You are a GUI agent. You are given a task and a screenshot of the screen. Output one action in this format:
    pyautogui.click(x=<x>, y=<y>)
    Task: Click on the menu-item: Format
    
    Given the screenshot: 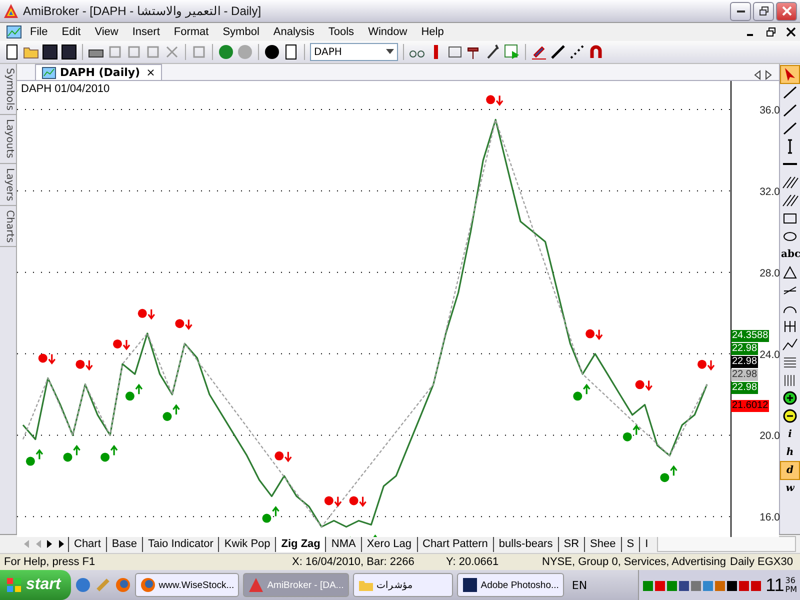 What is the action you would take?
    pyautogui.click(x=191, y=32)
    